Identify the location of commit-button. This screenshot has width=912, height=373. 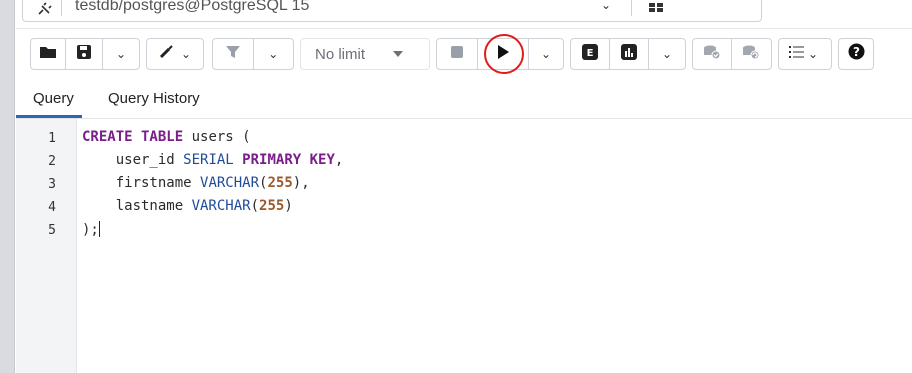
(712, 54).